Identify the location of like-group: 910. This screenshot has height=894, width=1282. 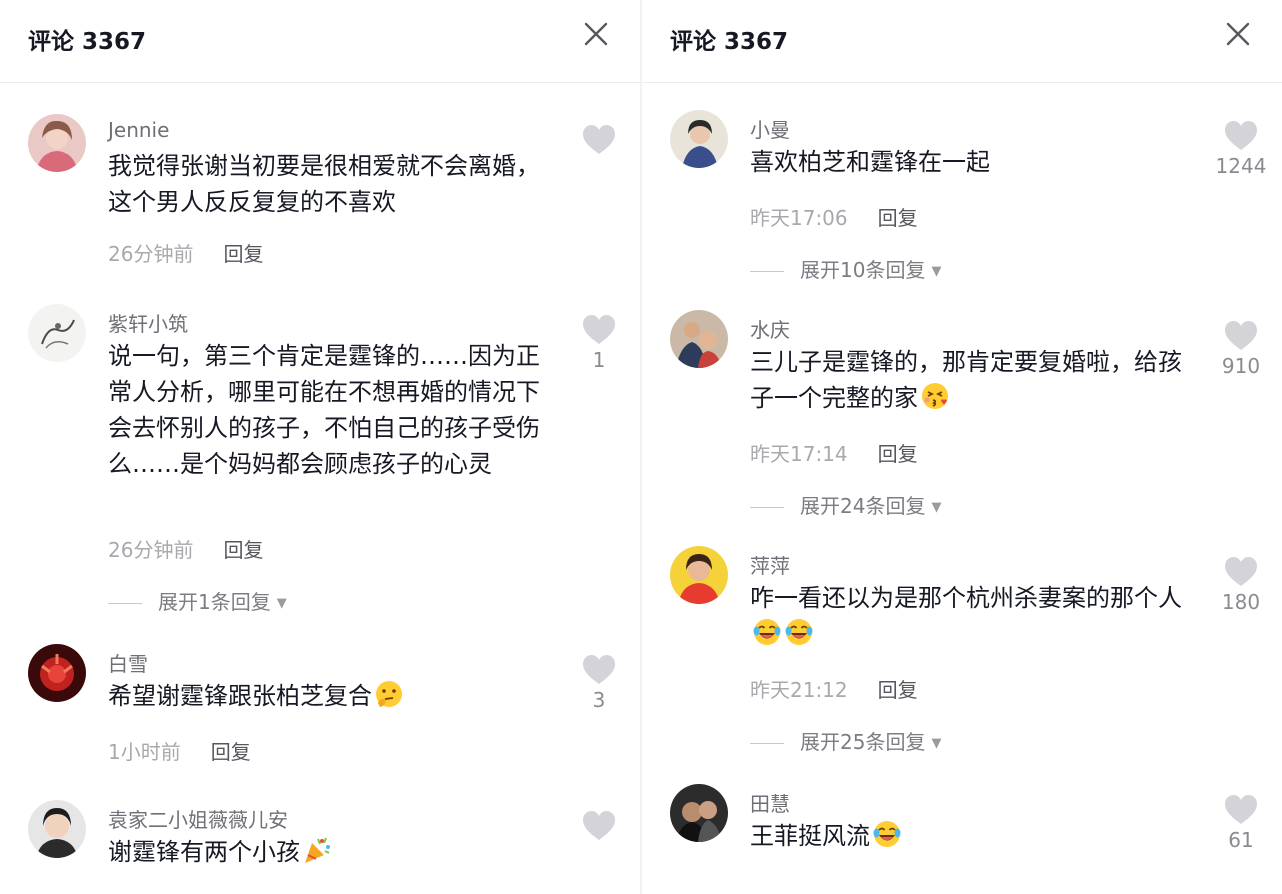
(1240, 350).